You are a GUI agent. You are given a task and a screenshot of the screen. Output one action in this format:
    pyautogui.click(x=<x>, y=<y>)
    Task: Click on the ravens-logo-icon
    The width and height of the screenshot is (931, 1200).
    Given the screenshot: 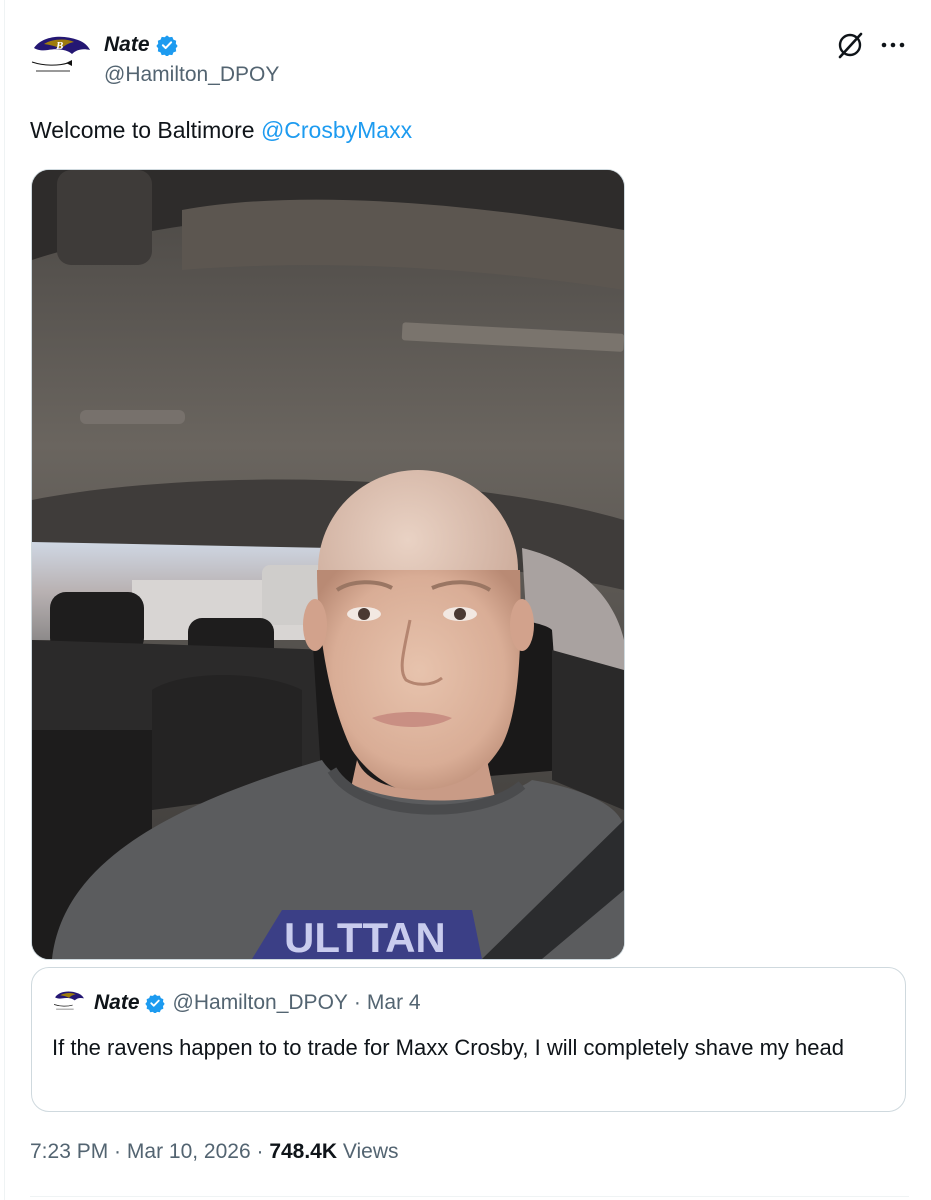 What is the action you would take?
    pyautogui.click(x=69, y=1003)
    